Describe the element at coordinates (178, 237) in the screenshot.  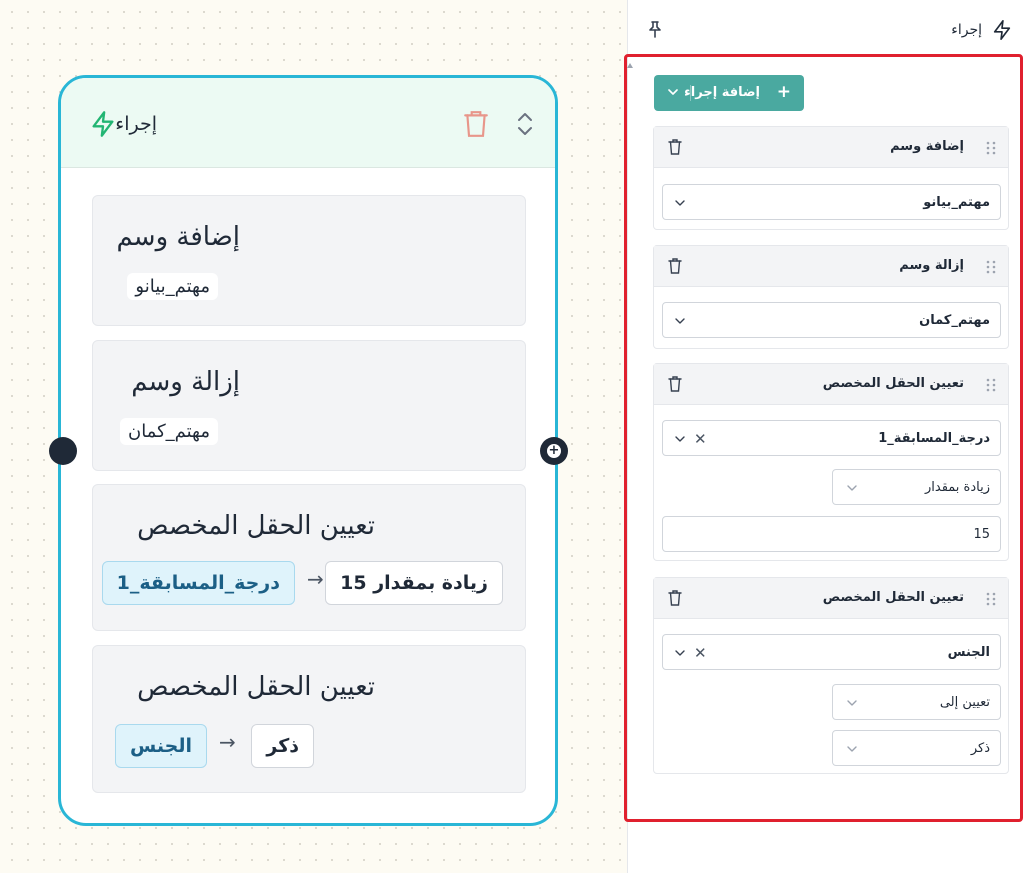
I see `card-title: إضافة وسم` at that location.